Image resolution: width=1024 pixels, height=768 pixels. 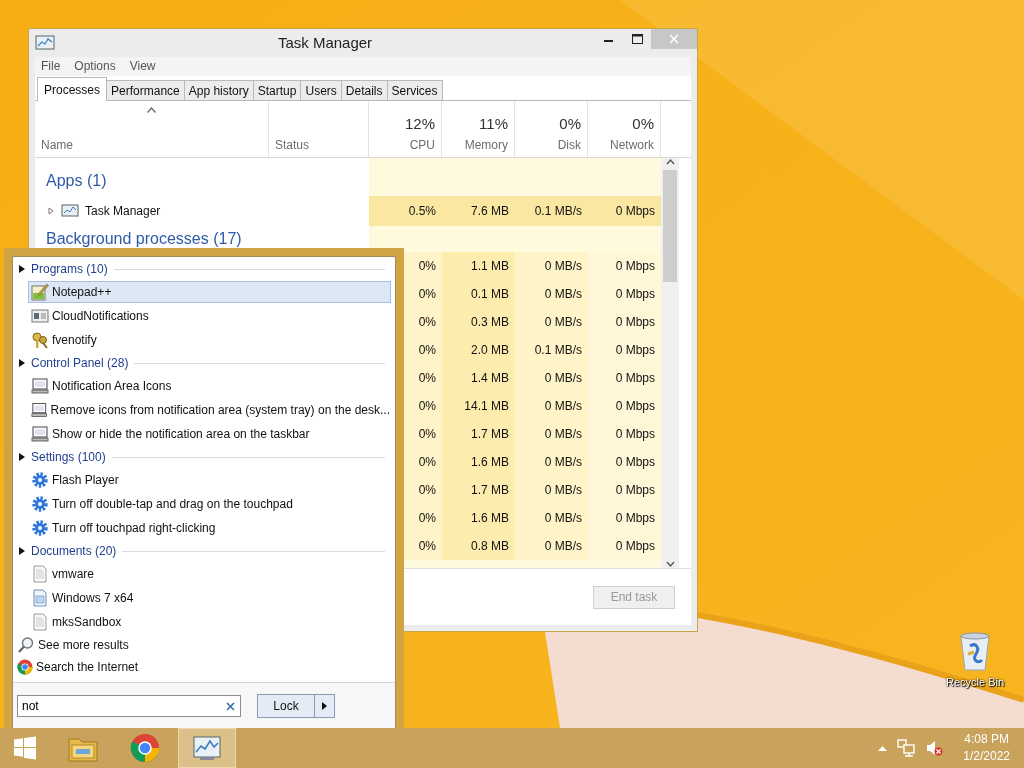 I want to click on group-heading: Control Panel (28), so click(x=80, y=363).